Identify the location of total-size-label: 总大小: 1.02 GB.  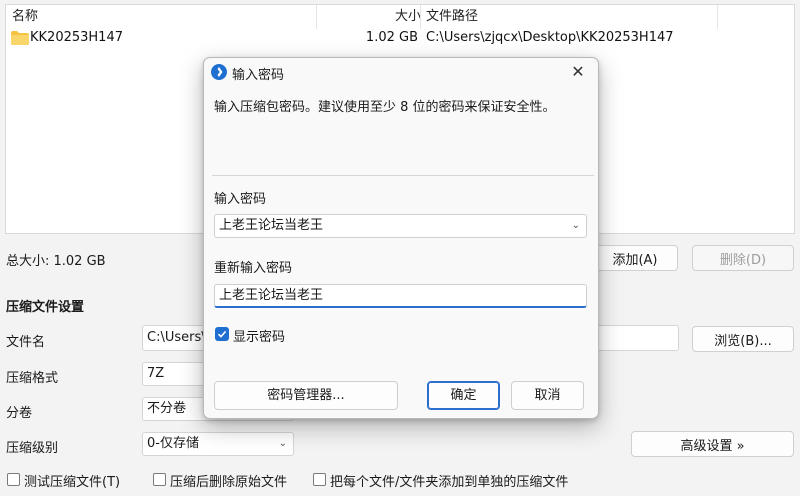
(56, 261).